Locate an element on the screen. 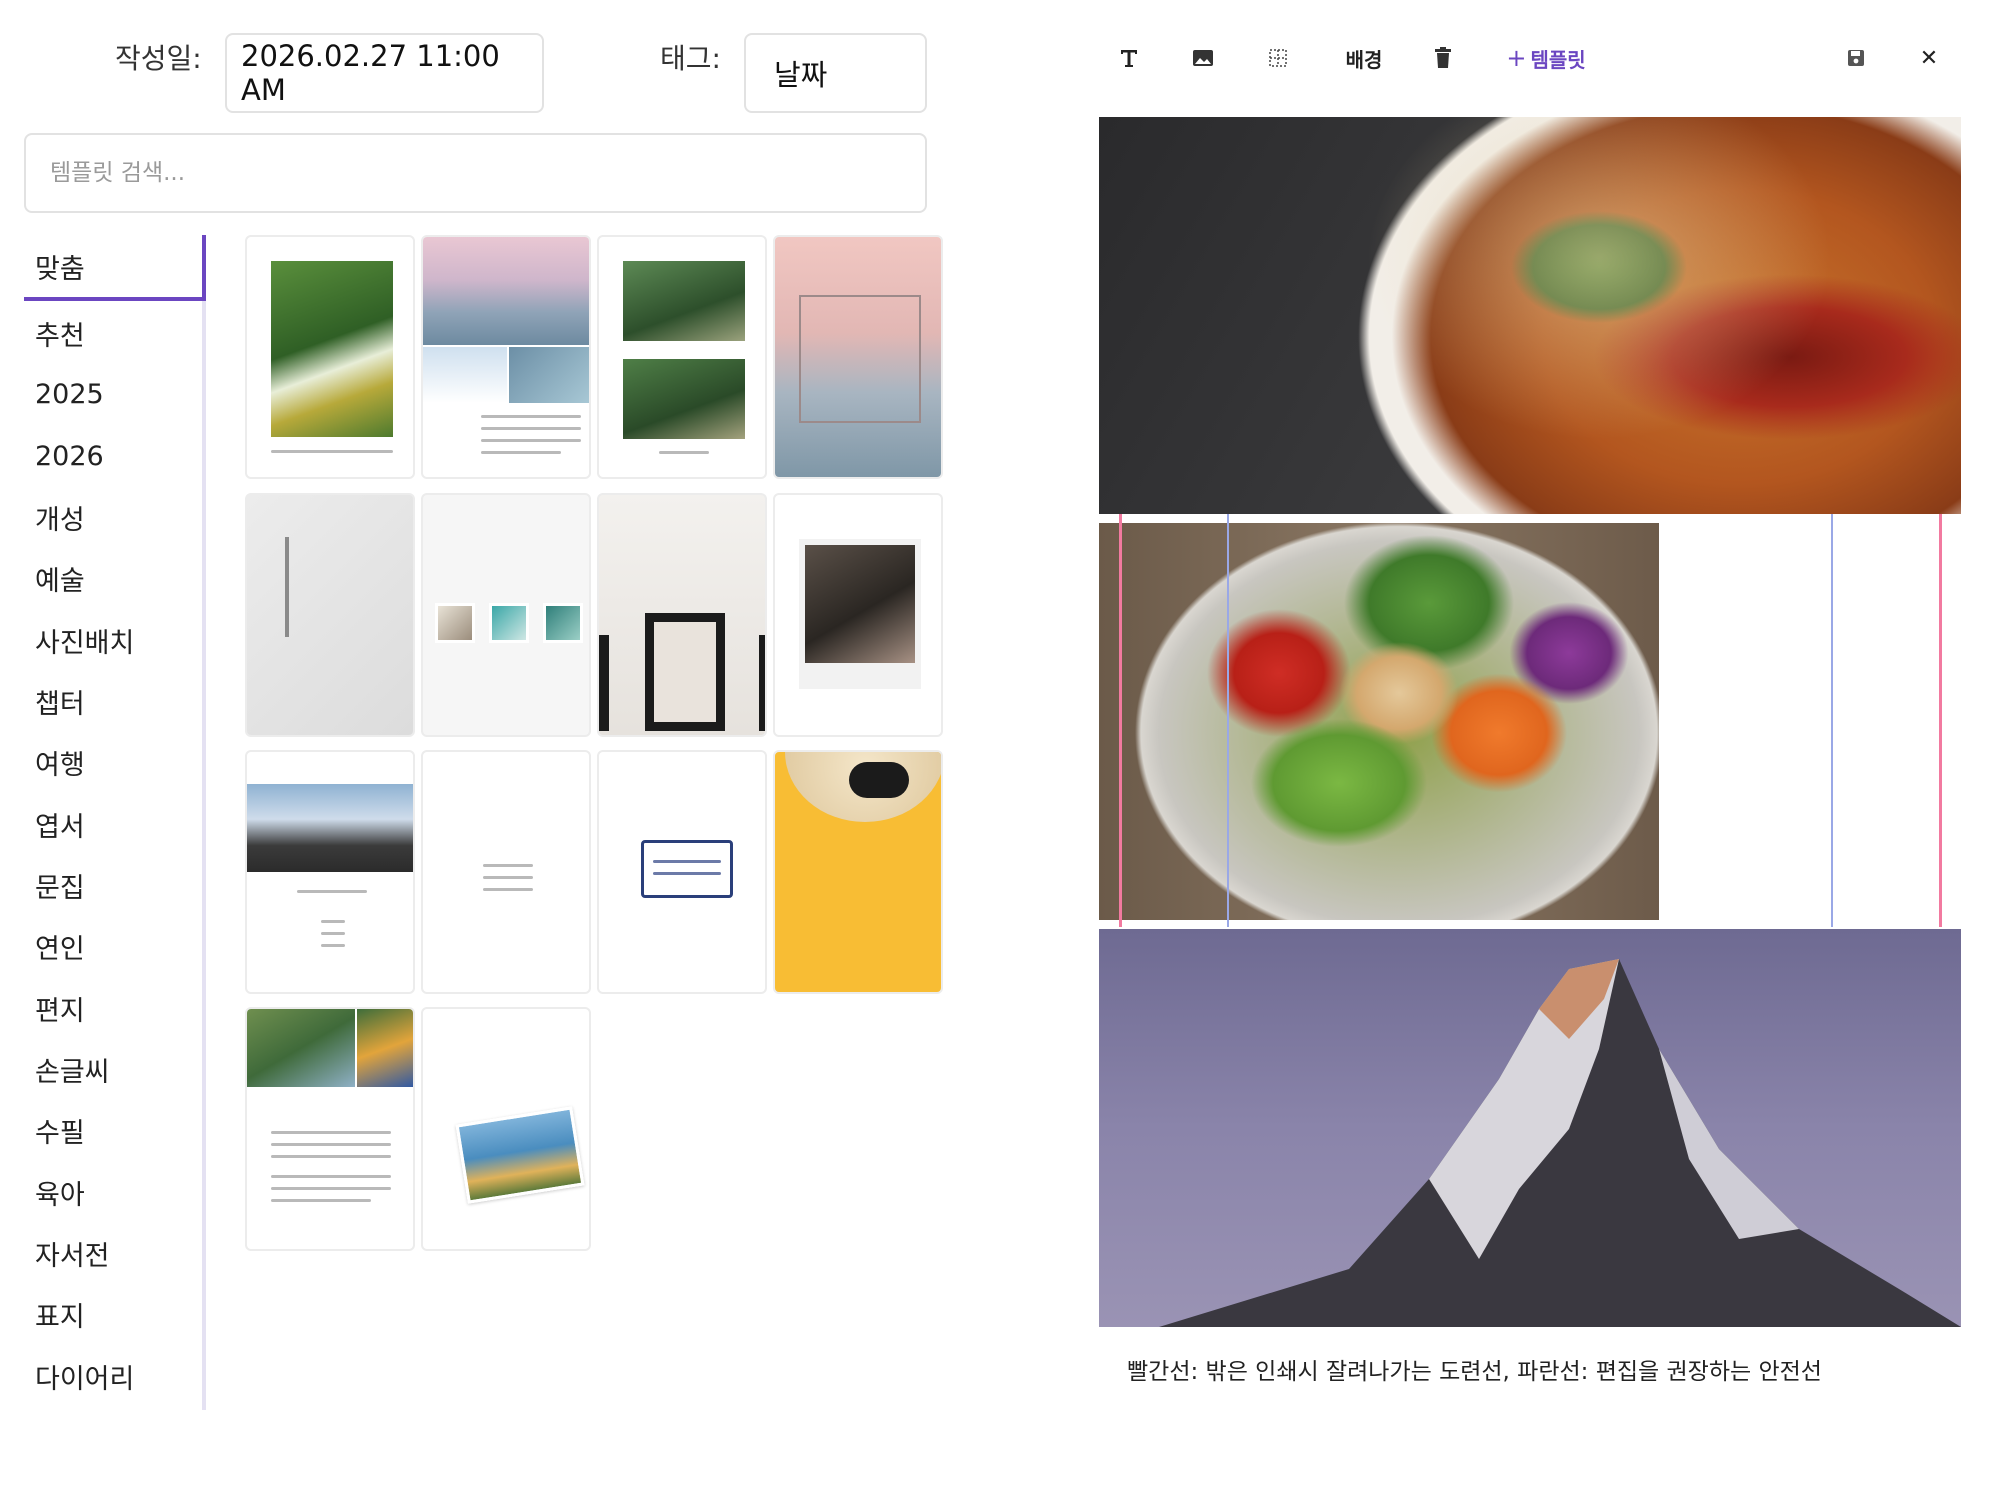 This screenshot has width=2006, height=1494. date-field: 2026.02.27 11:00 AM is located at coordinates (384, 73).